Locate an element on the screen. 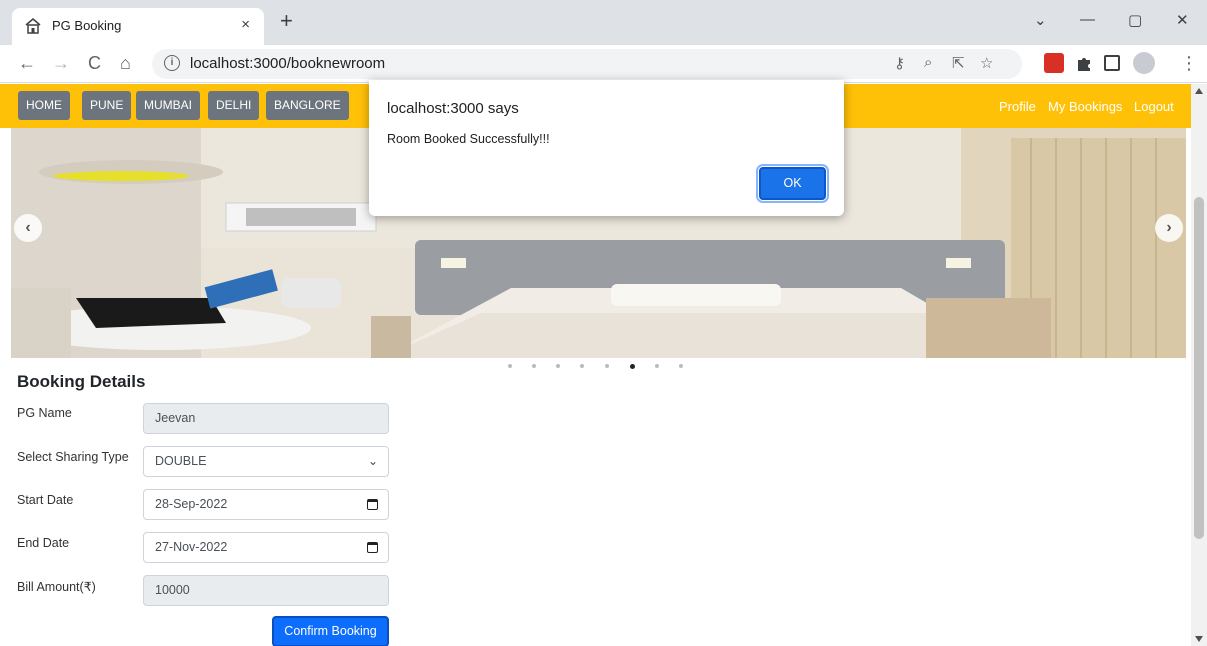 The width and height of the screenshot is (1207, 646). browser-tab: PG Booking × is located at coordinates (138, 26).